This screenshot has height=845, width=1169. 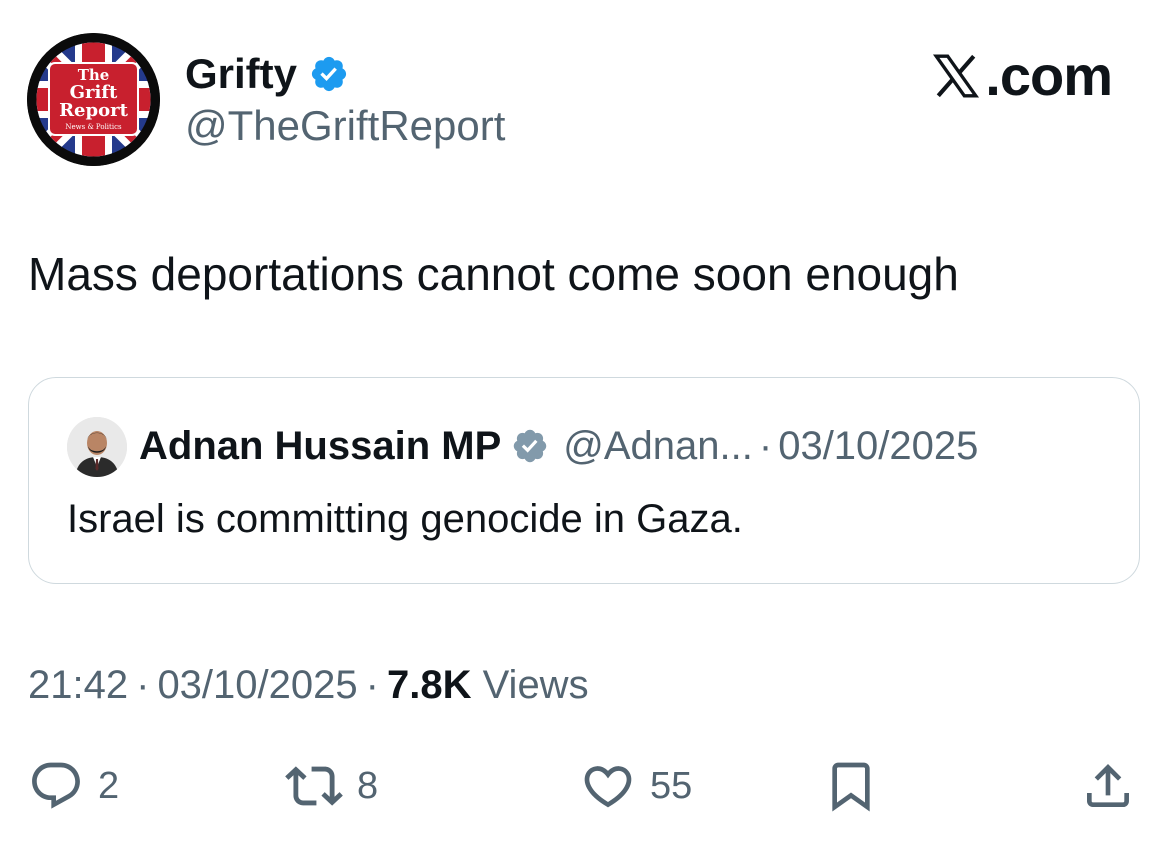 I want to click on reply-count: 2, so click(x=109, y=785).